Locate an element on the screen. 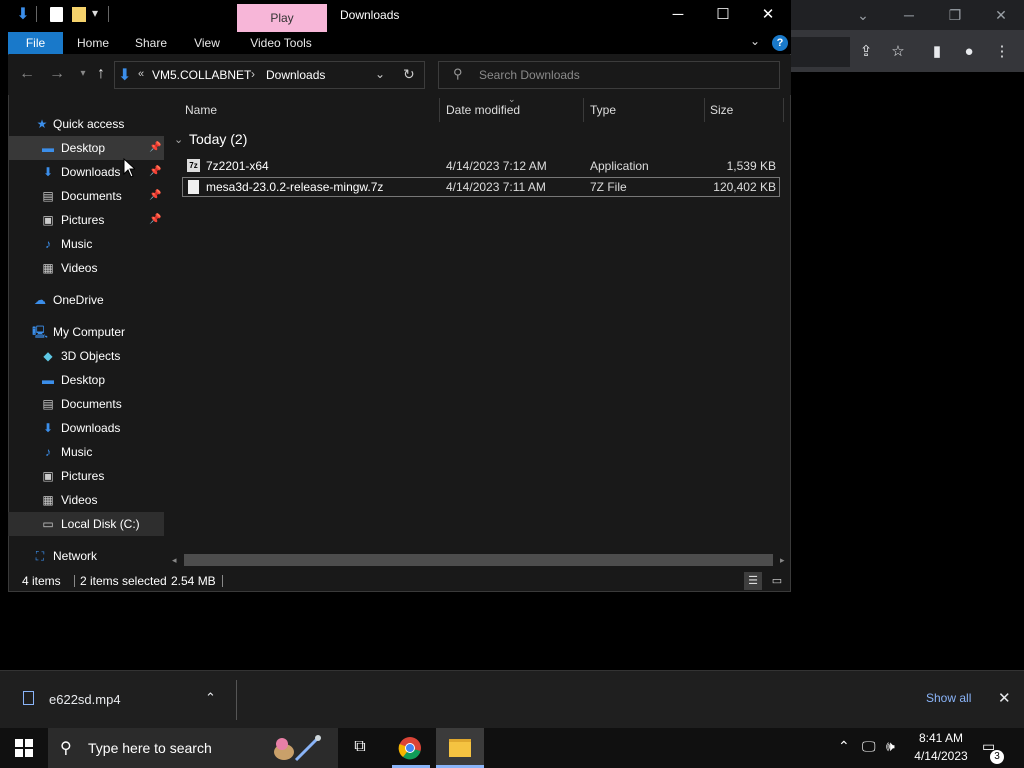  nav-quick-access: ★ Quick access is located at coordinates (86, 124).